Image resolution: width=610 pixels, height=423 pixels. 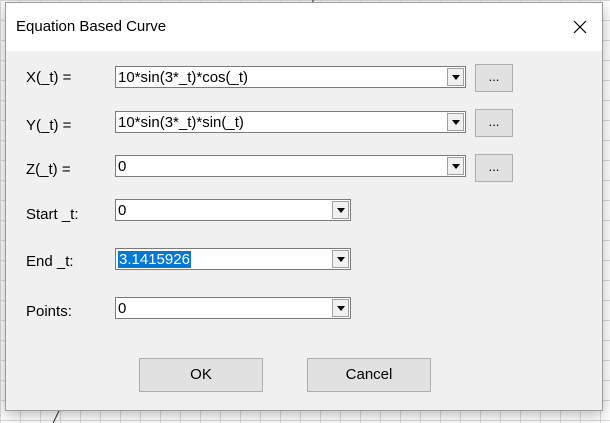 What do you see at coordinates (290, 122) in the screenshot?
I see `y-equation-combobox: 10*sin(3*_t)*sin(_t)` at bounding box center [290, 122].